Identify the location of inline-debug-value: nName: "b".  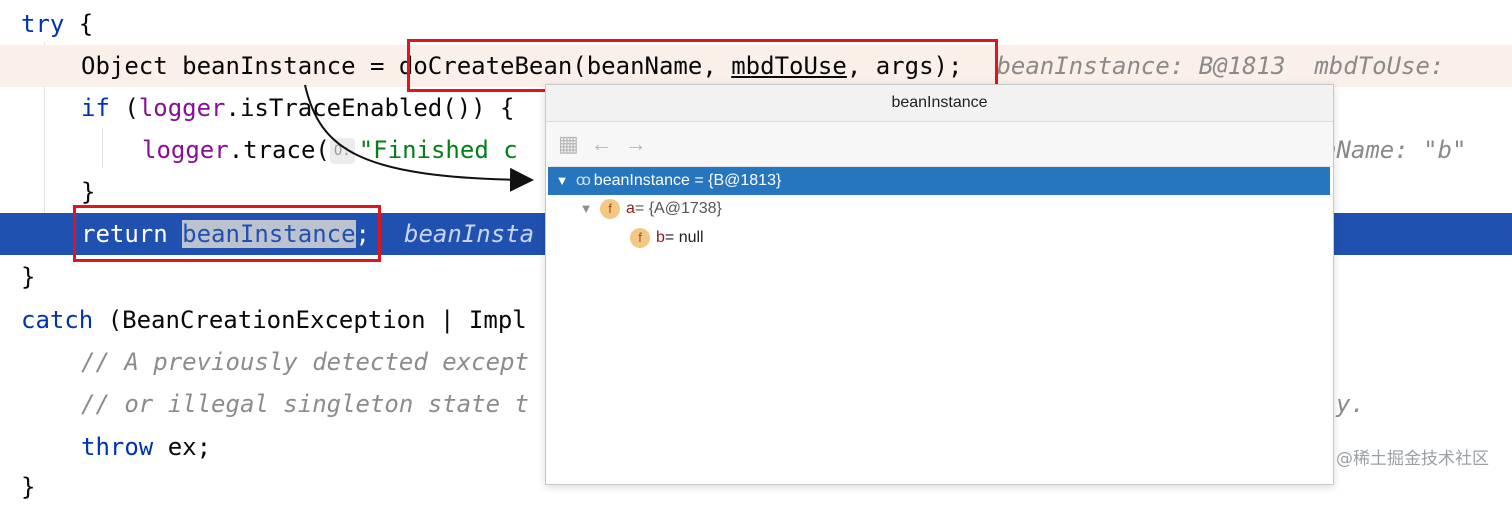
(1394, 150).